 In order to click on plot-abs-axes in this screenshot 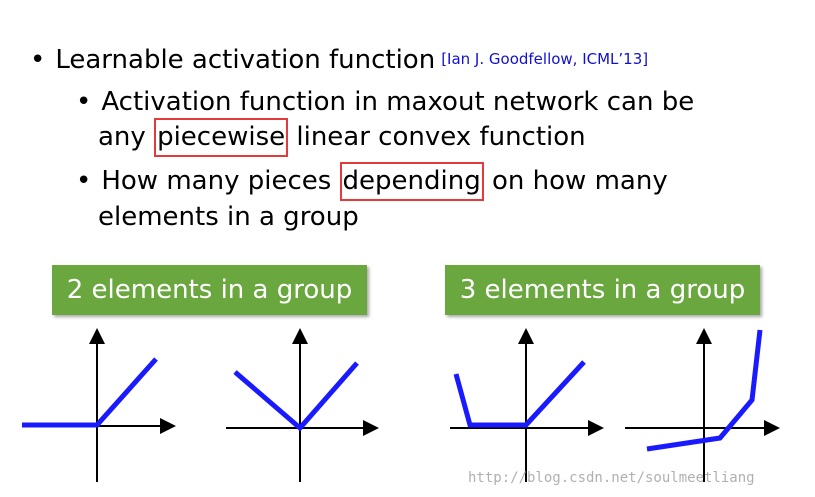, I will do `click(302, 405)`.